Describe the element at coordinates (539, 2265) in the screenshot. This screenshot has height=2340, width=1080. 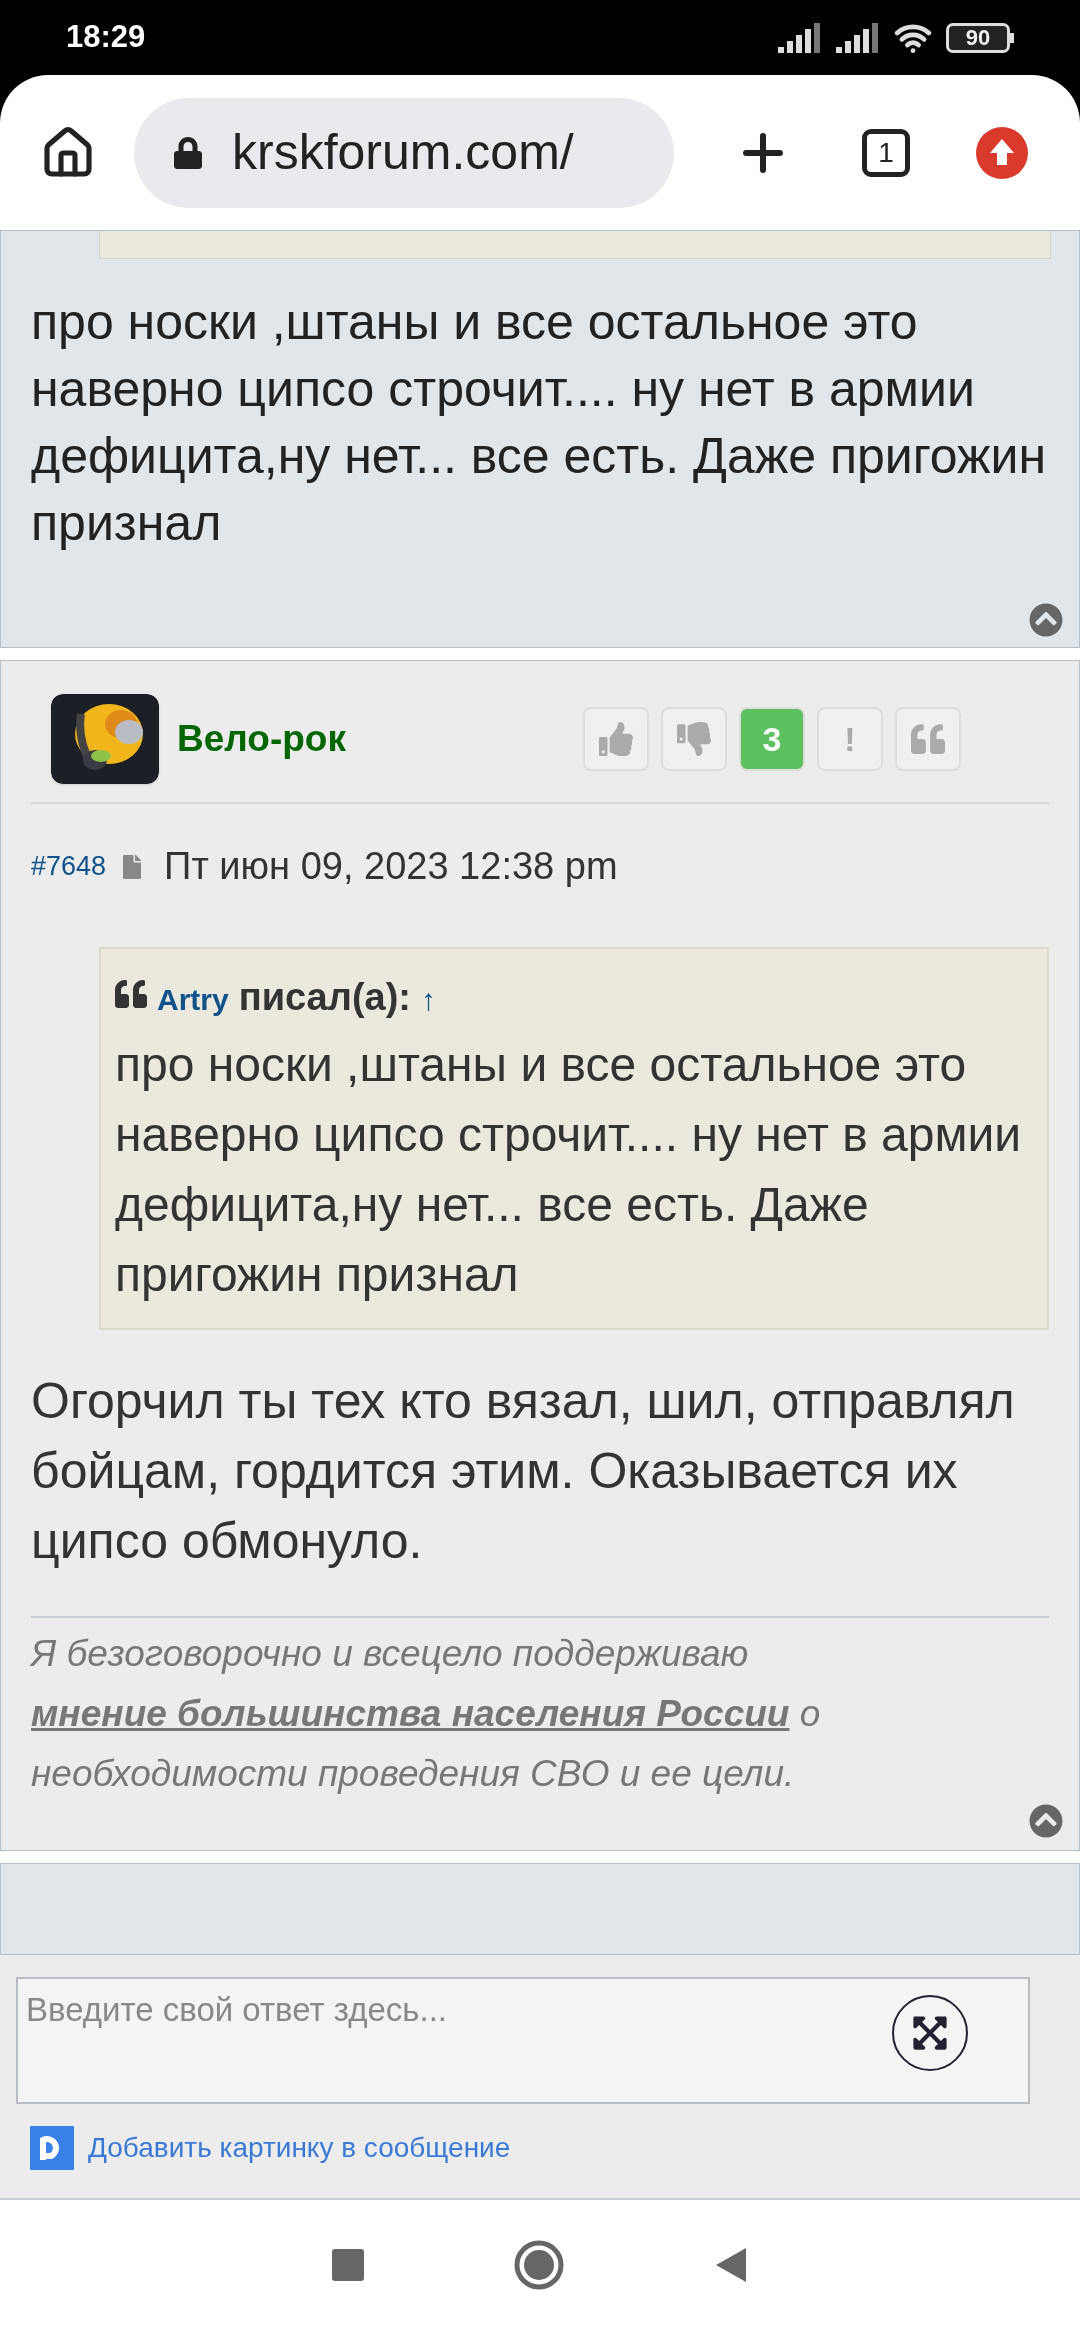
I see `home-button` at that location.